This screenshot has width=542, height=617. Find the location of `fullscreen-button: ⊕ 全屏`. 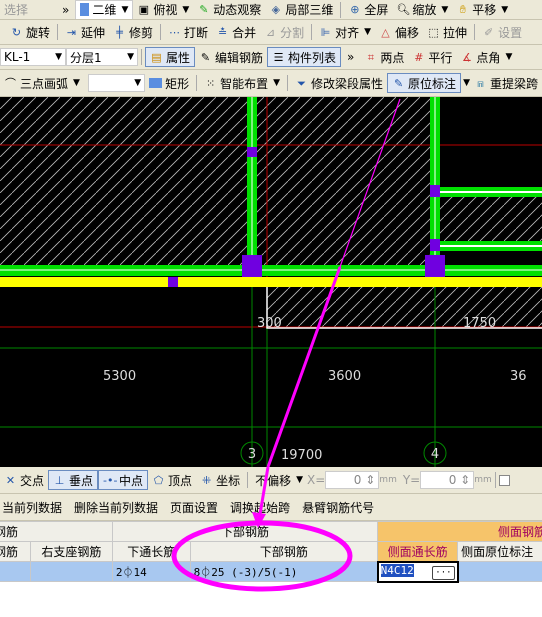

fullscreen-button: ⊕ 全屏 is located at coordinates (368, 9).